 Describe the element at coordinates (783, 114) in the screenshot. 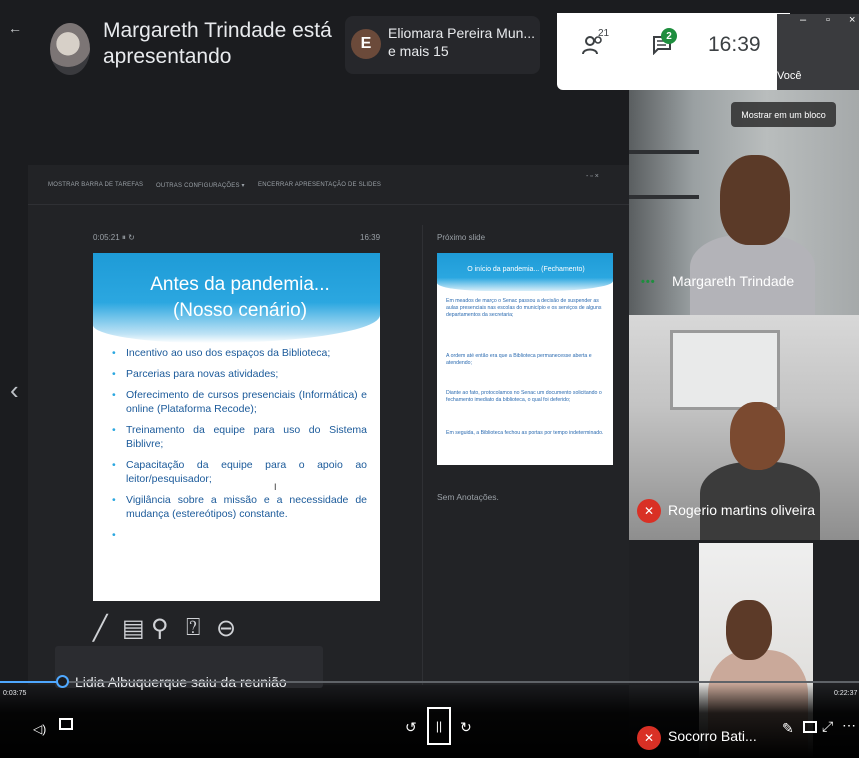

I see `show-in-tile-button: Mostrar em um bloco` at that location.